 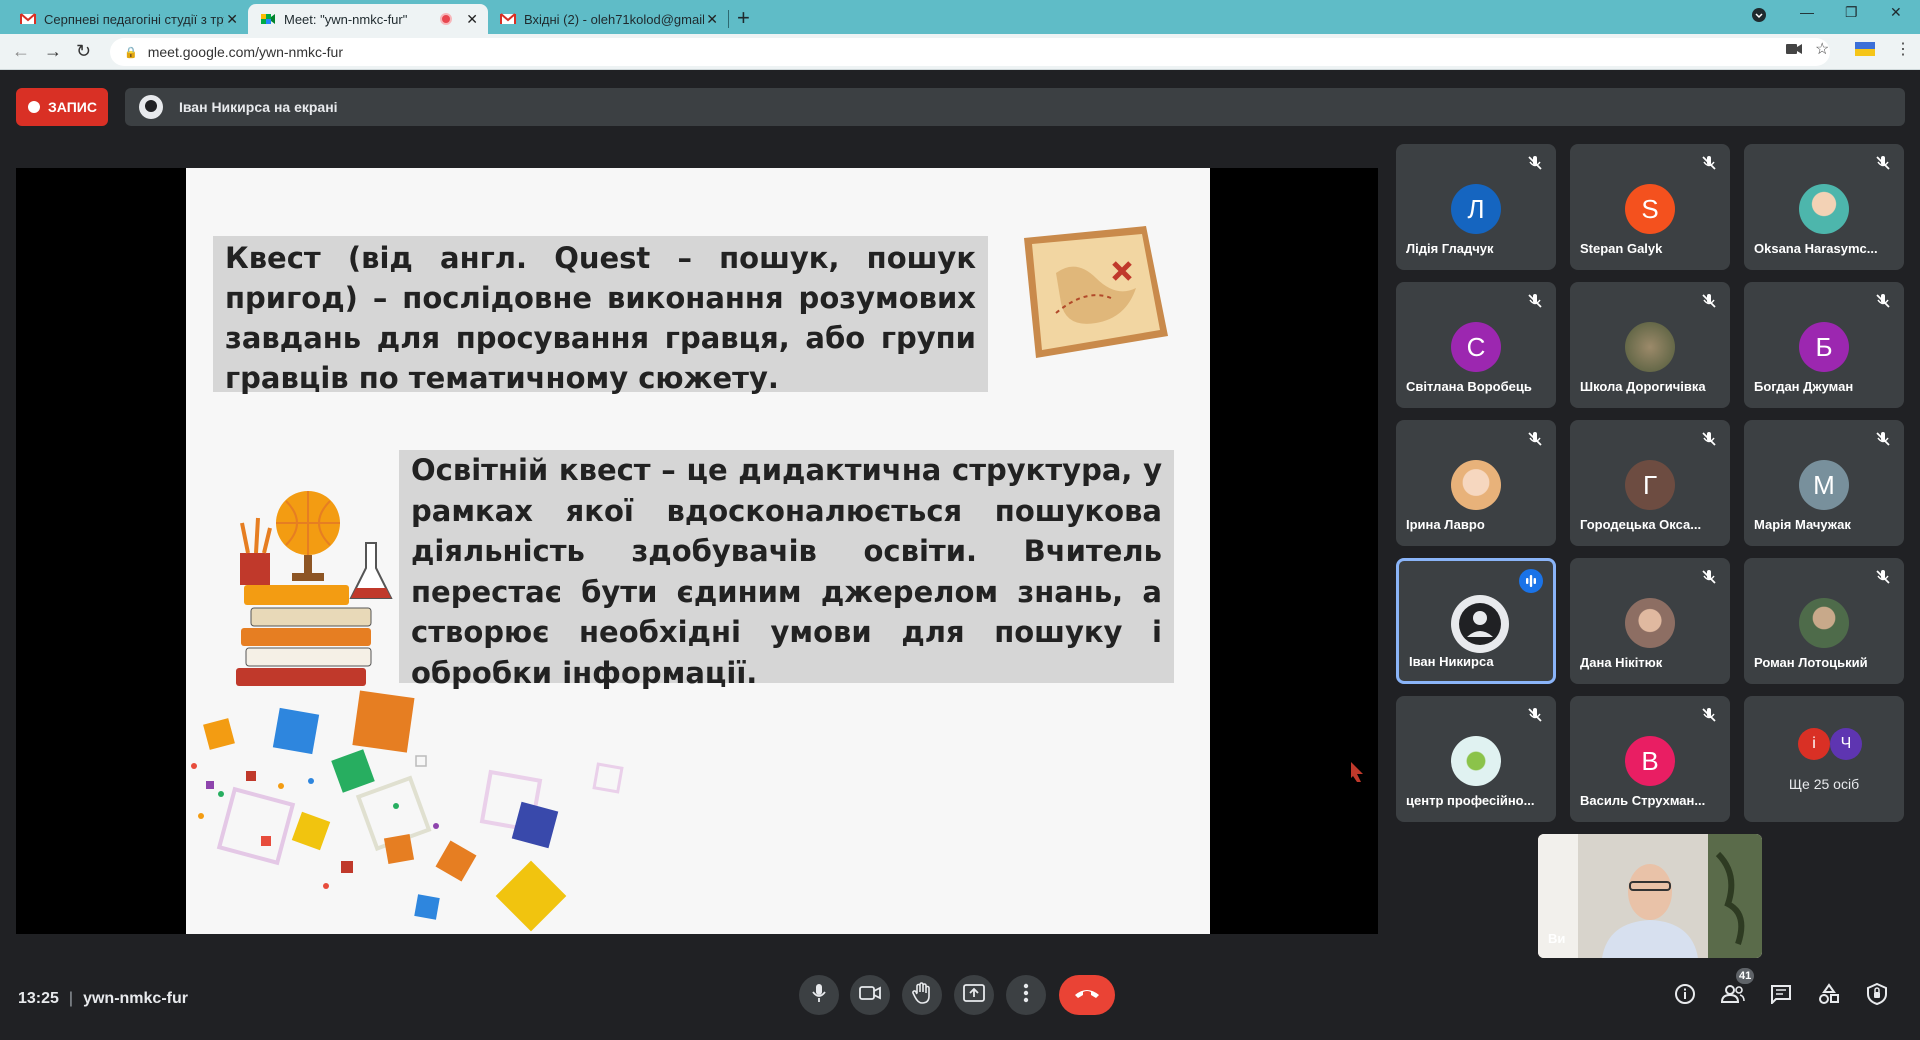 I want to click on participants-button, so click(x=1733, y=996).